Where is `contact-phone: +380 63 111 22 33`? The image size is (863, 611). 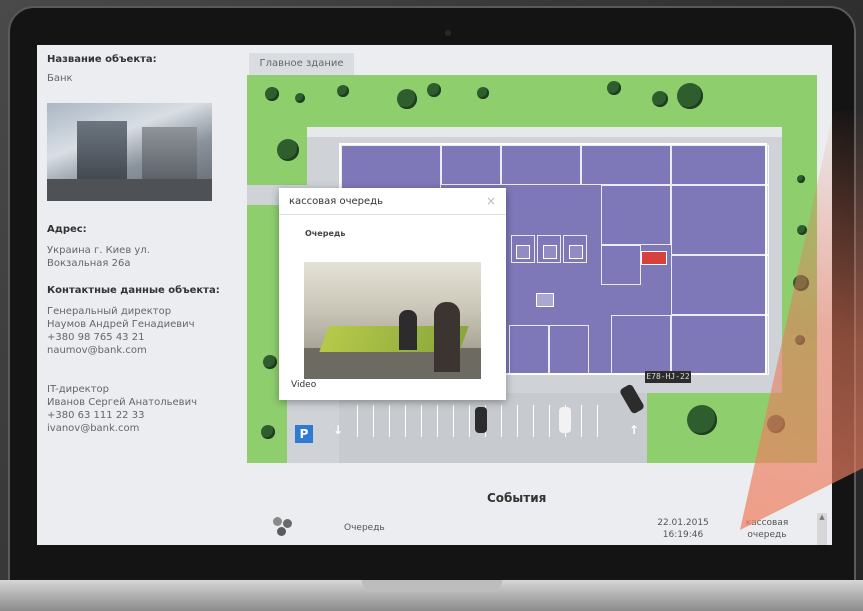 contact-phone: +380 63 111 22 33 is located at coordinates (96, 415).